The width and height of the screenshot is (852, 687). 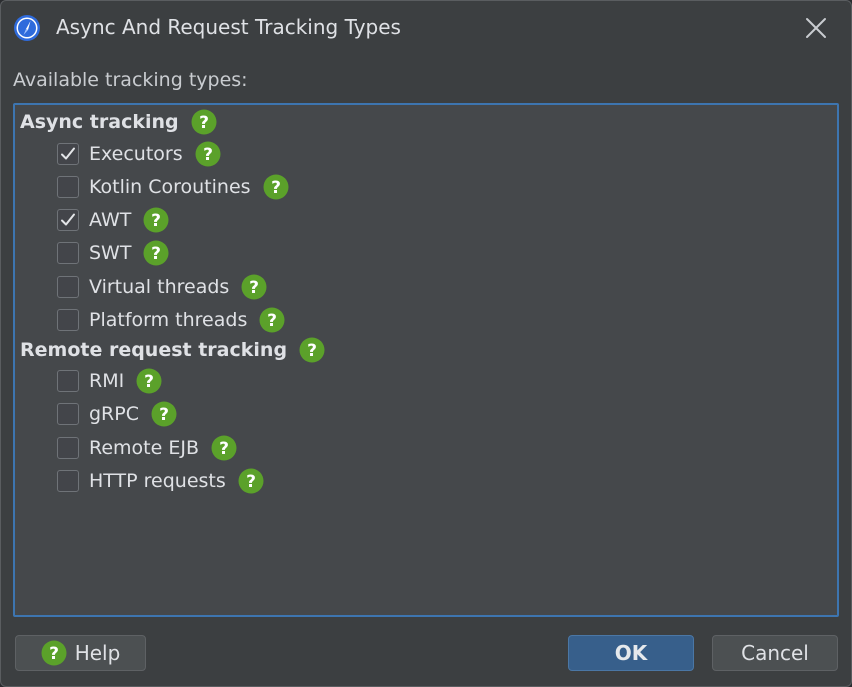 I want to click on item-label: Executors, so click(x=136, y=154).